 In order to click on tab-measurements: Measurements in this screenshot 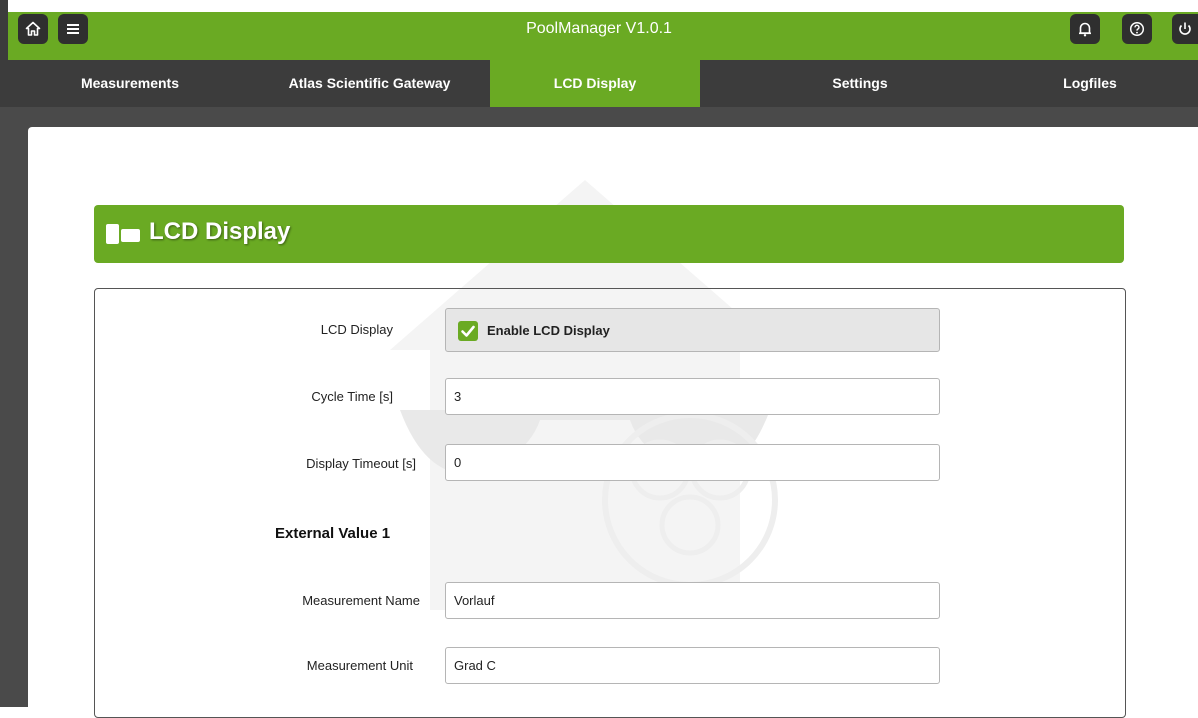, I will do `click(130, 83)`.